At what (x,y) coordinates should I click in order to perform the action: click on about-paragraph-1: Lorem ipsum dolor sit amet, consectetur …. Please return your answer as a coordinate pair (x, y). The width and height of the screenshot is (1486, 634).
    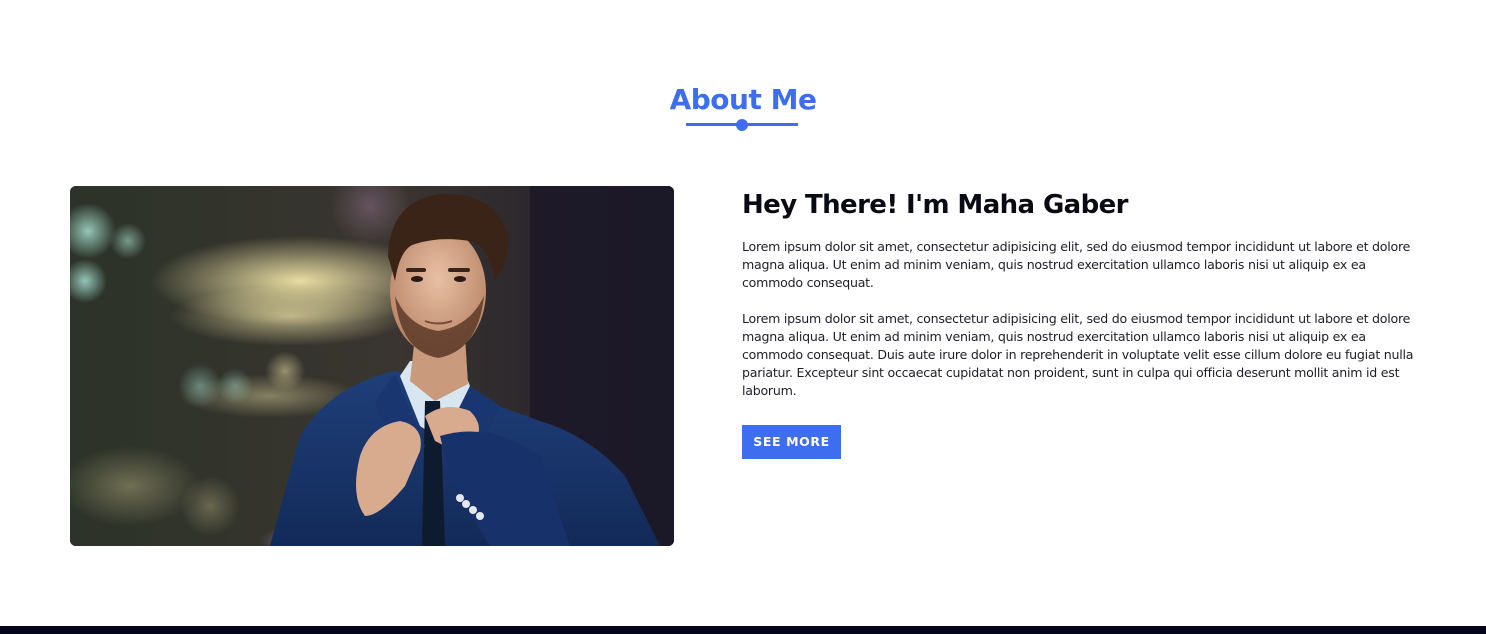
    Looking at the image, I should click on (1076, 264).